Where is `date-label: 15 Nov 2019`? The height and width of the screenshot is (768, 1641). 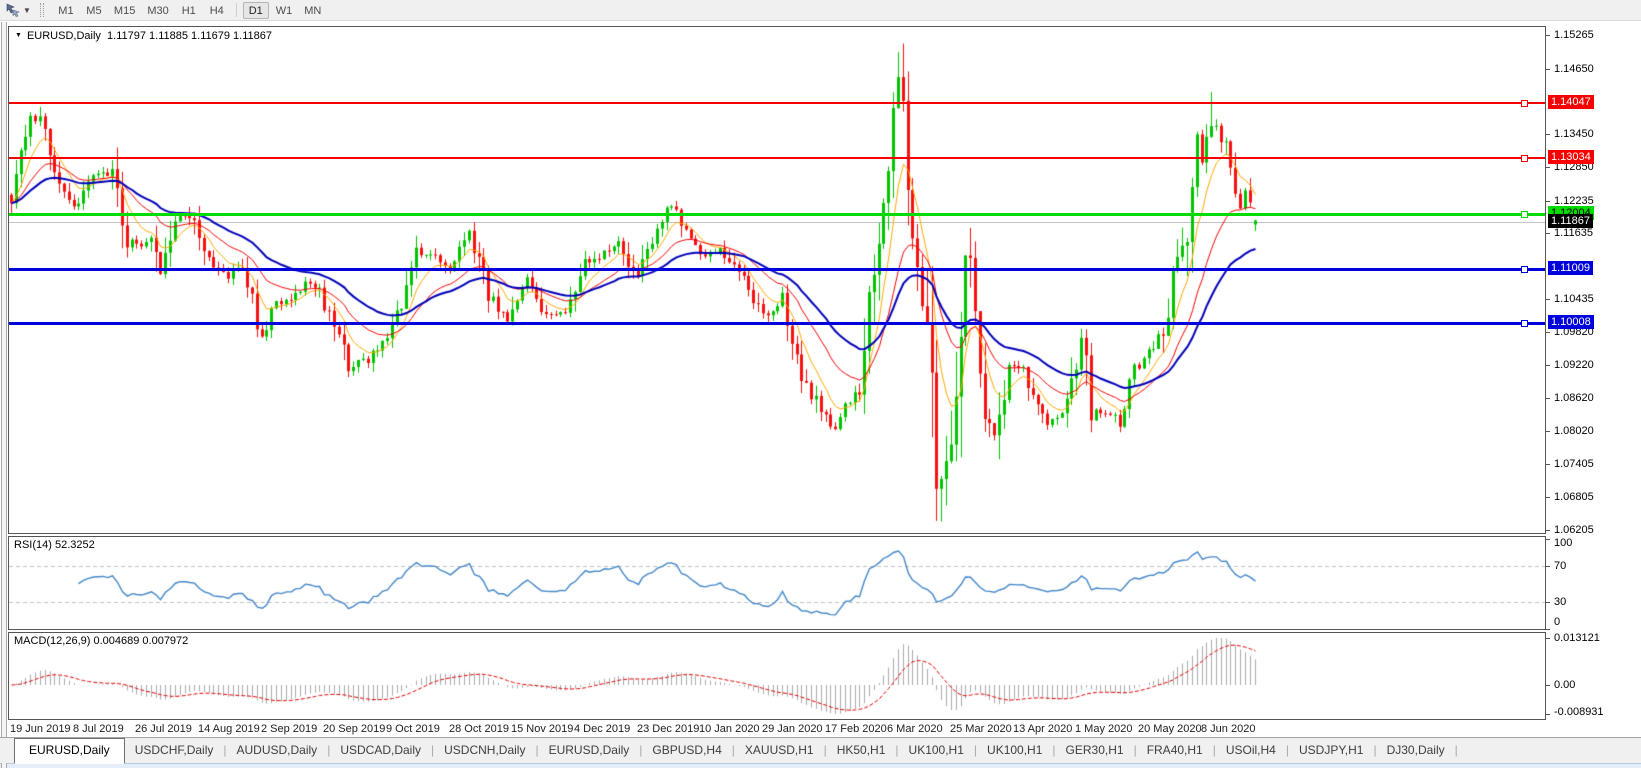 date-label: 15 Nov 2019 is located at coordinates (542, 729).